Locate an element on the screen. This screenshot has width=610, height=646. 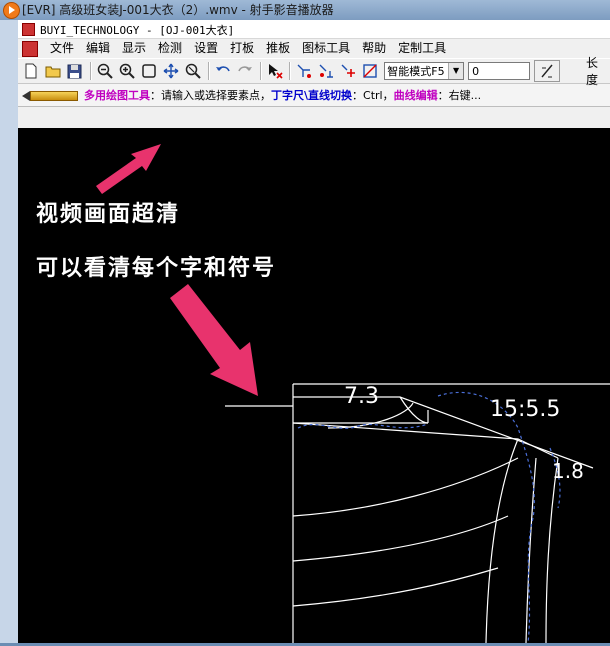
cad-title-bar: BUYI_TECHNOLOGY - [OJ-001大衣] is located at coordinates (314, 29).